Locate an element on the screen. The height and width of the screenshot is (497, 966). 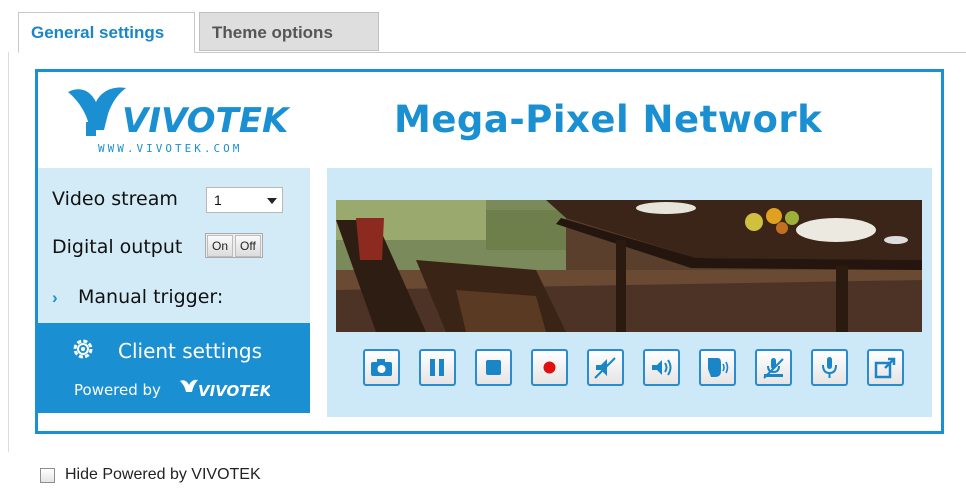
tab-general-settings: General settings is located at coordinates (106, 32).